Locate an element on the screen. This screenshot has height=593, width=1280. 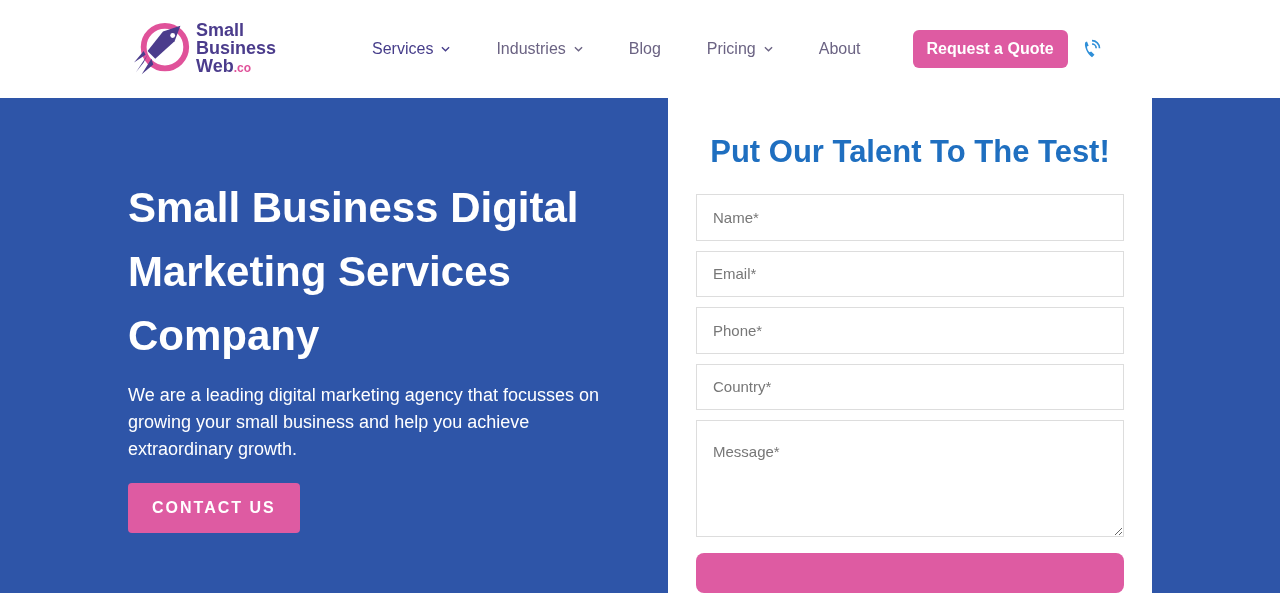
nav-link: Industries is located at coordinates (539, 49).